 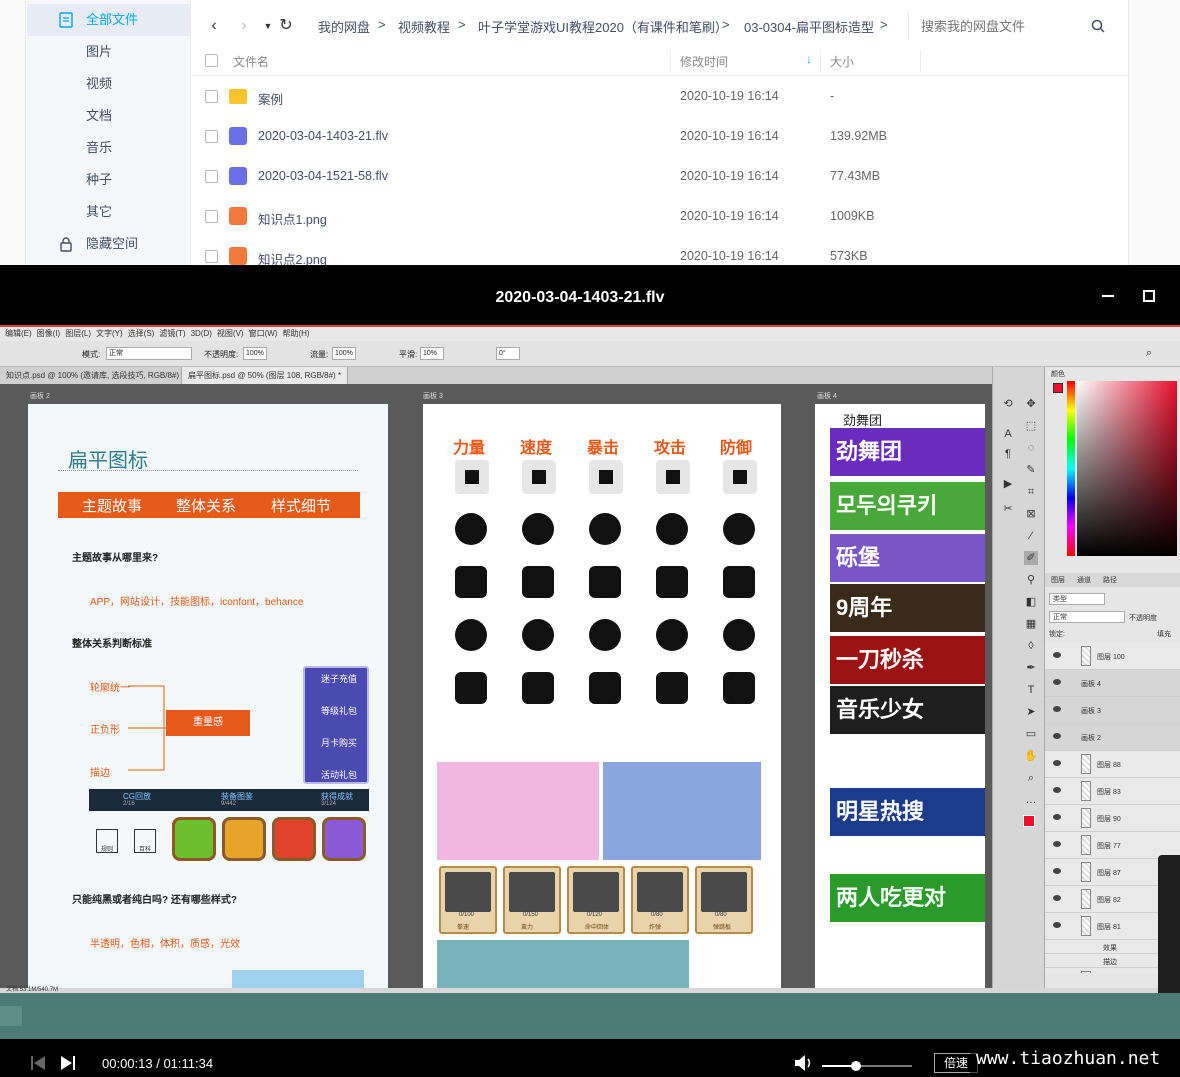 What do you see at coordinates (660, 216) in the screenshot?
I see `table-row: 知识点1.png 2020-10-19 16:14 1009KB` at bounding box center [660, 216].